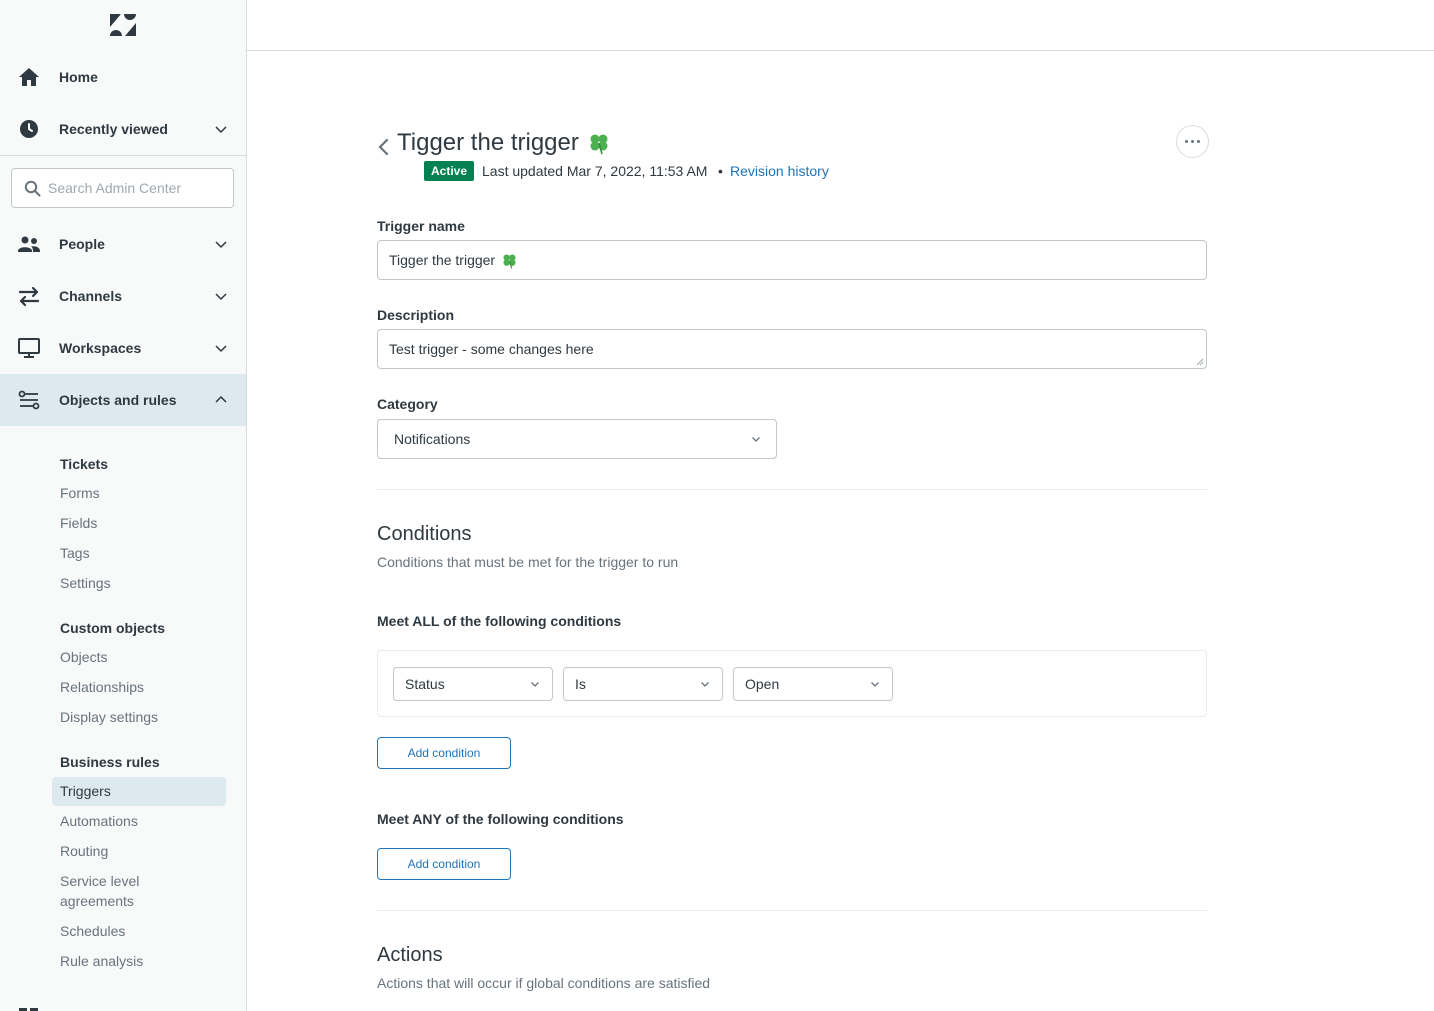 This screenshot has width=1434, height=1011. I want to click on nav-recently-viewed-label: Recently viewed, so click(113, 129).